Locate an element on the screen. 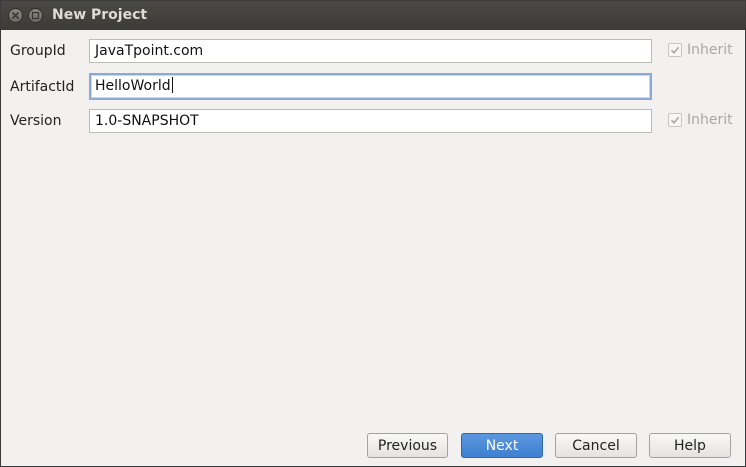  version-input: 1.0-SNAPSHOT is located at coordinates (370, 121).